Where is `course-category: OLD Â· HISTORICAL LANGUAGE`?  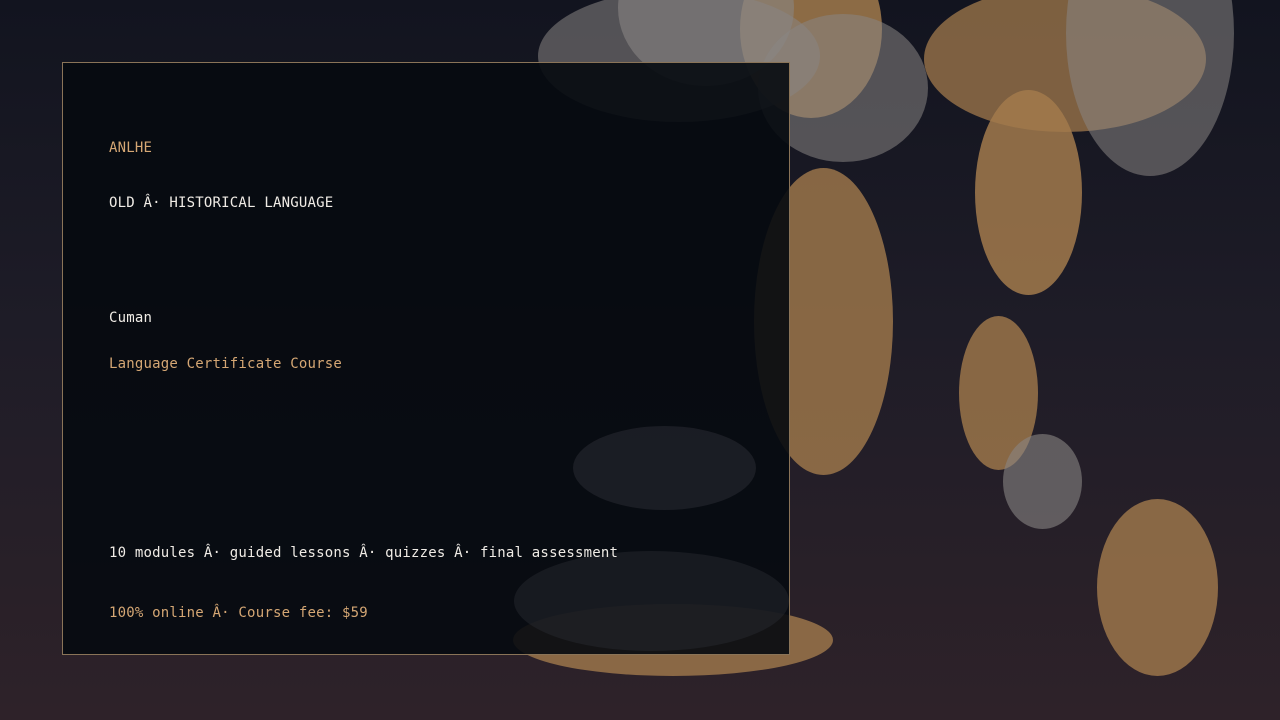
course-category: OLD Â· HISTORICAL LANGUAGE is located at coordinates (221, 203).